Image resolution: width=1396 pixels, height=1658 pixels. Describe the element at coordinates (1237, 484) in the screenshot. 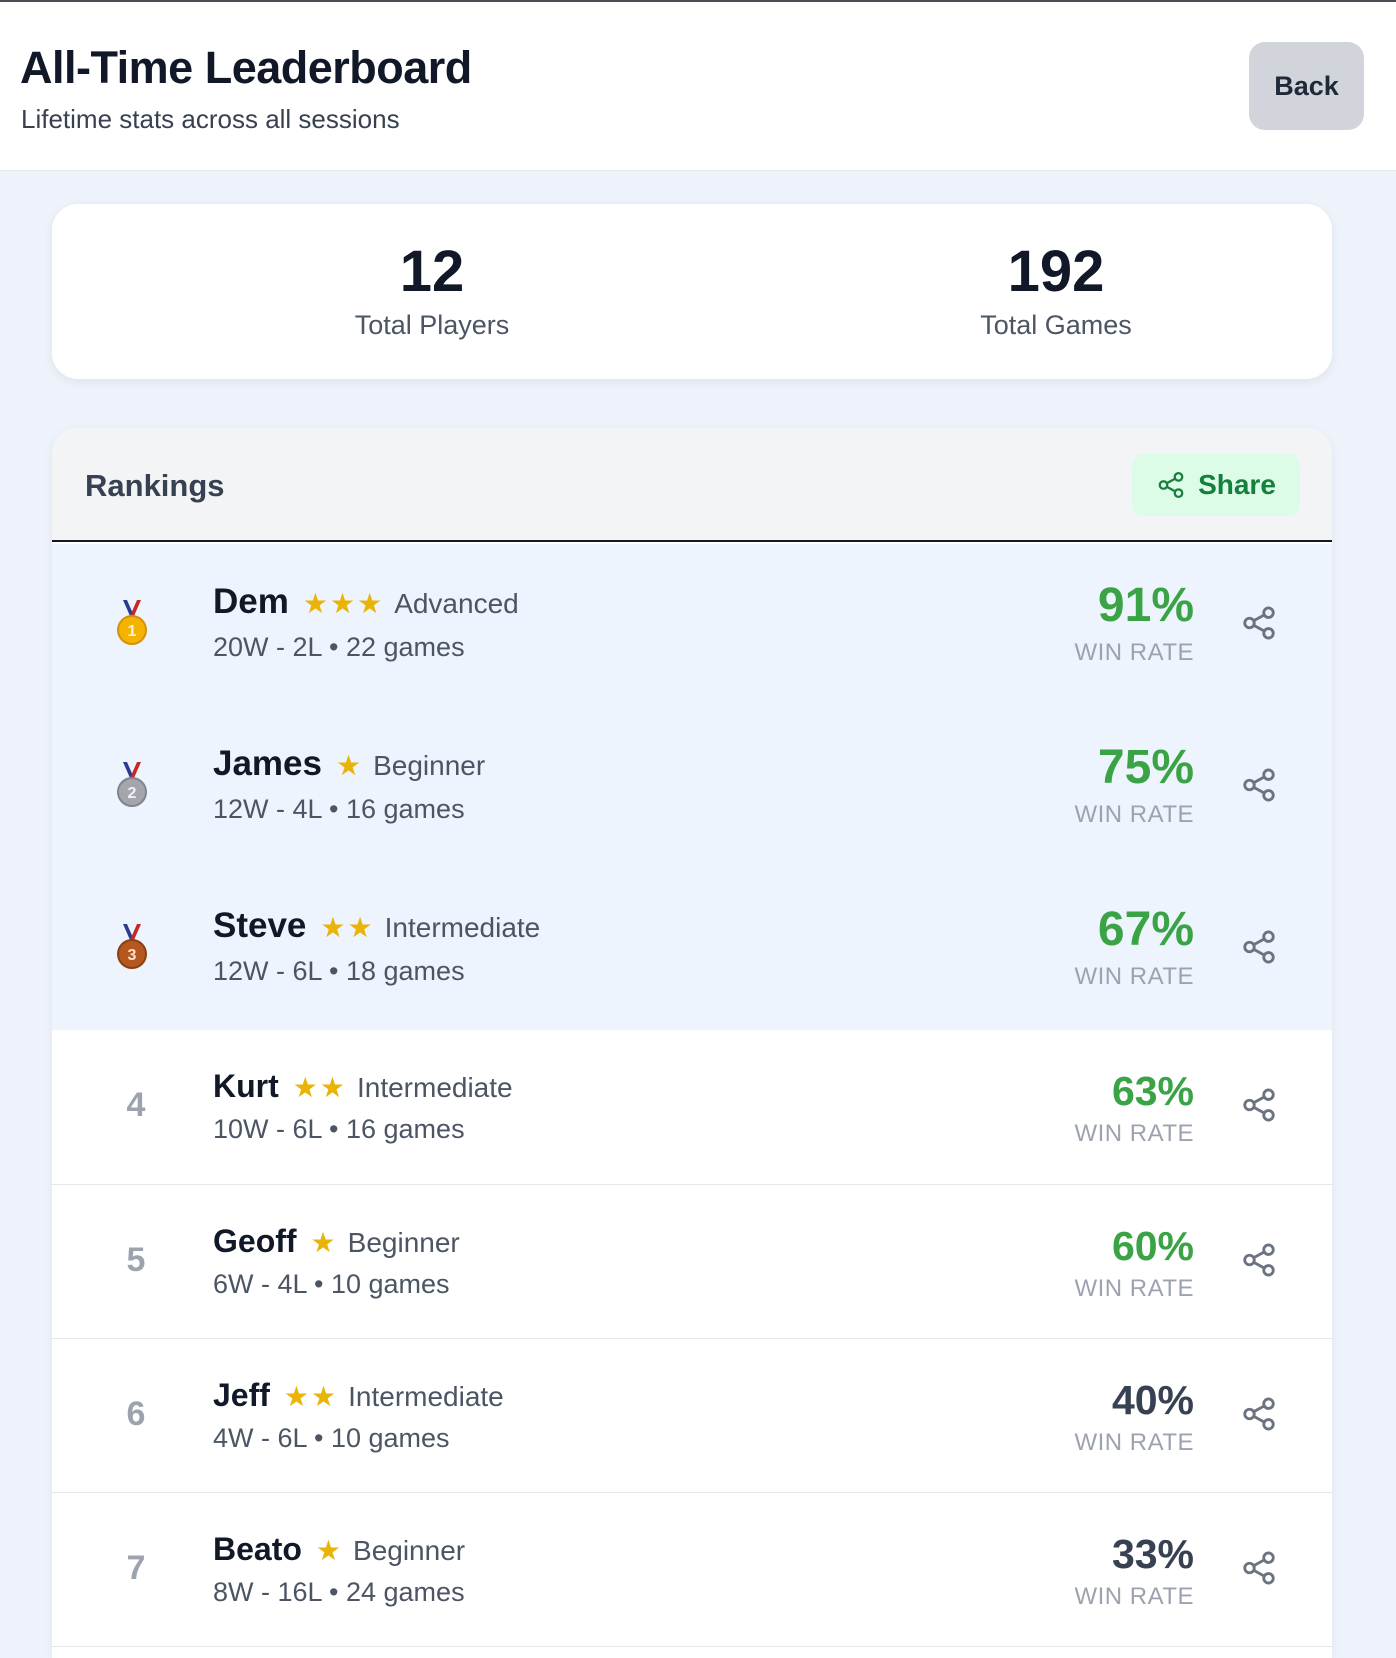

I see `share-label: Share` at that location.